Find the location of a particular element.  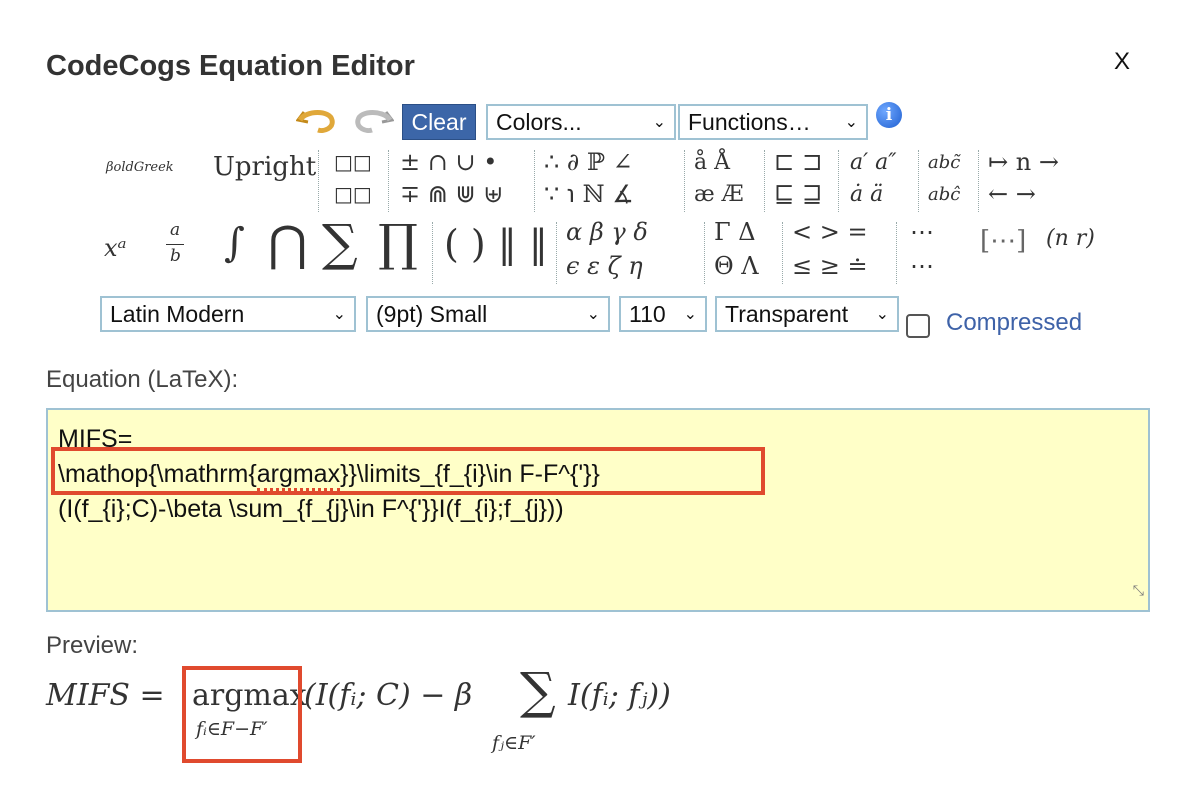

highlight-box-preview is located at coordinates (242, 714).